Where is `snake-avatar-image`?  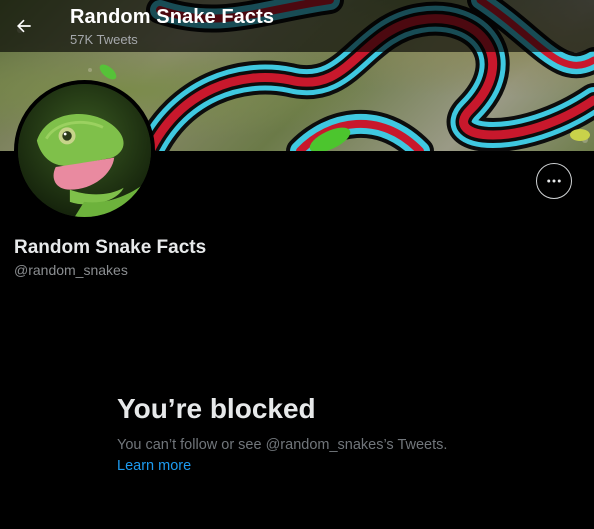
snake-avatar-image is located at coordinates (84, 150).